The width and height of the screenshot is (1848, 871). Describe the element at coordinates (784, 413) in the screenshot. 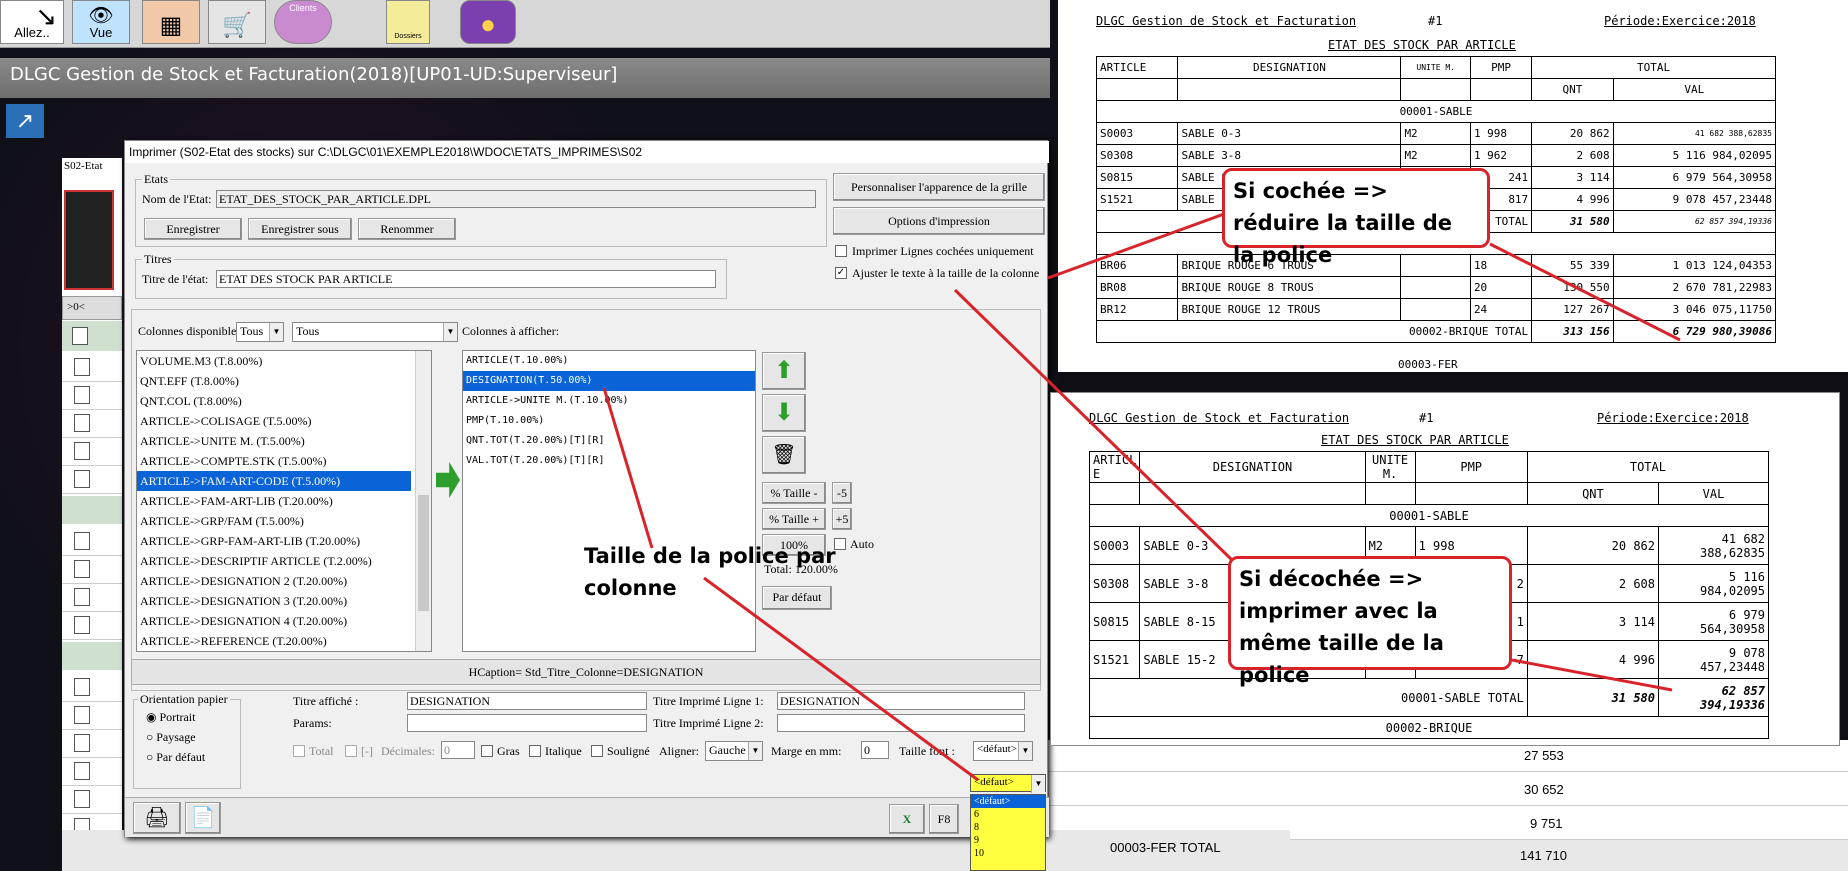

I see `move-down-button: ⬇` at that location.